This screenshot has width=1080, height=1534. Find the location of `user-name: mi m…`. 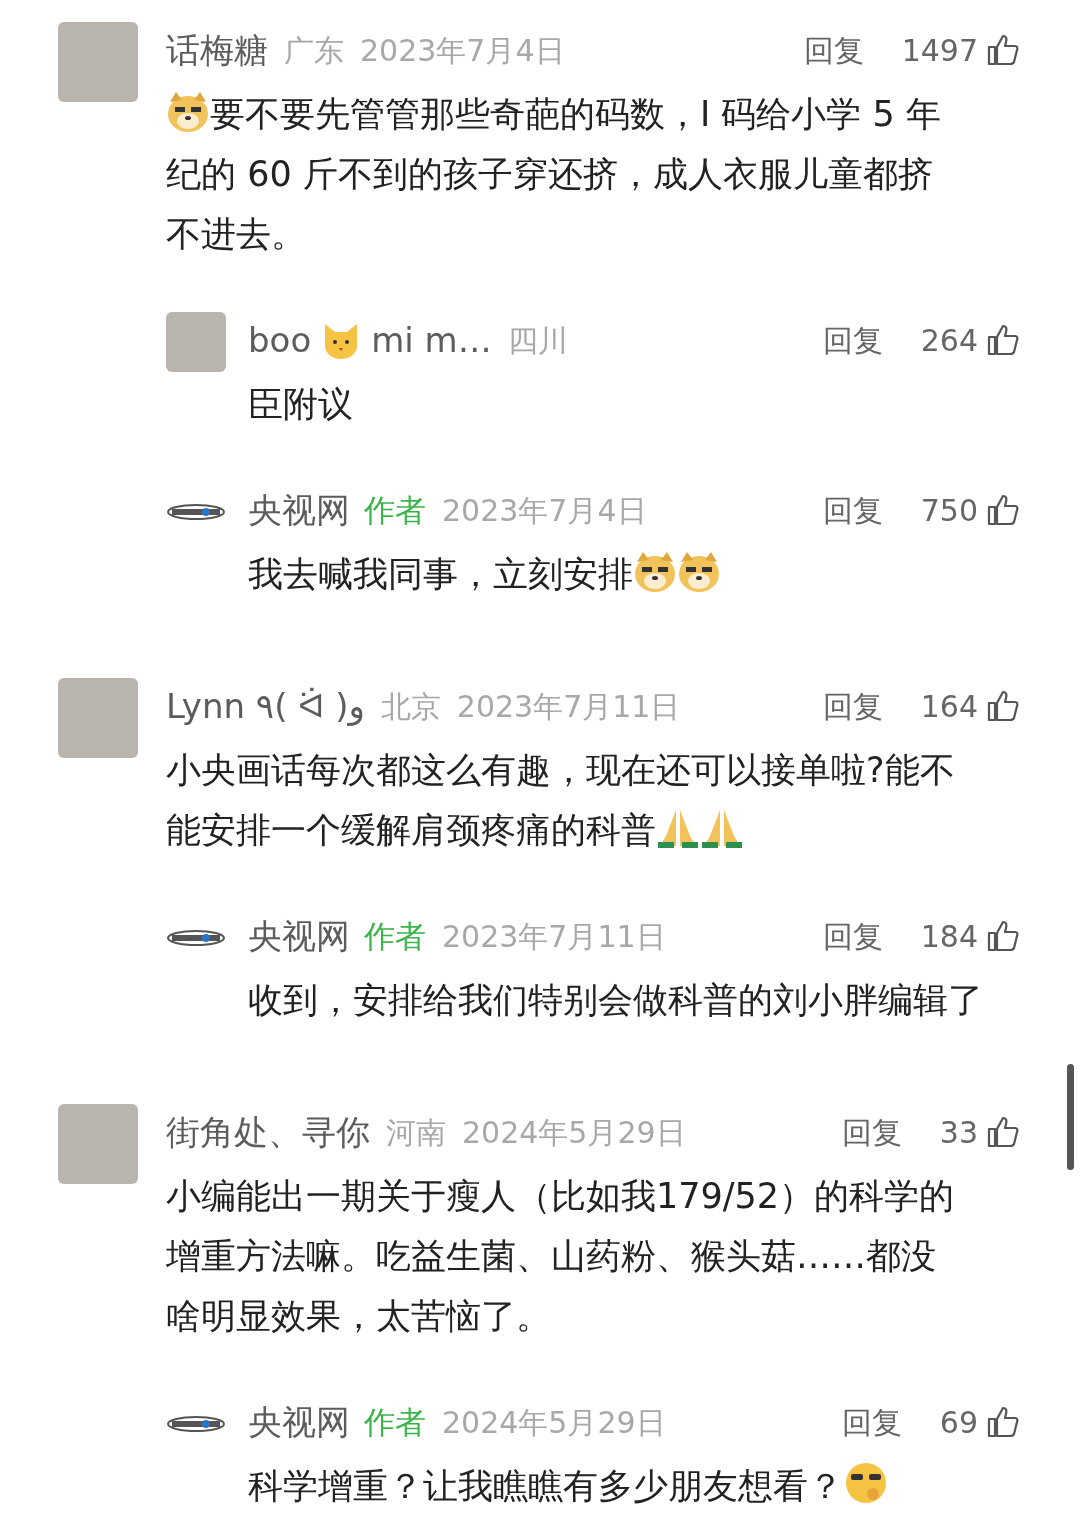

user-name: mi m… is located at coordinates (431, 340).